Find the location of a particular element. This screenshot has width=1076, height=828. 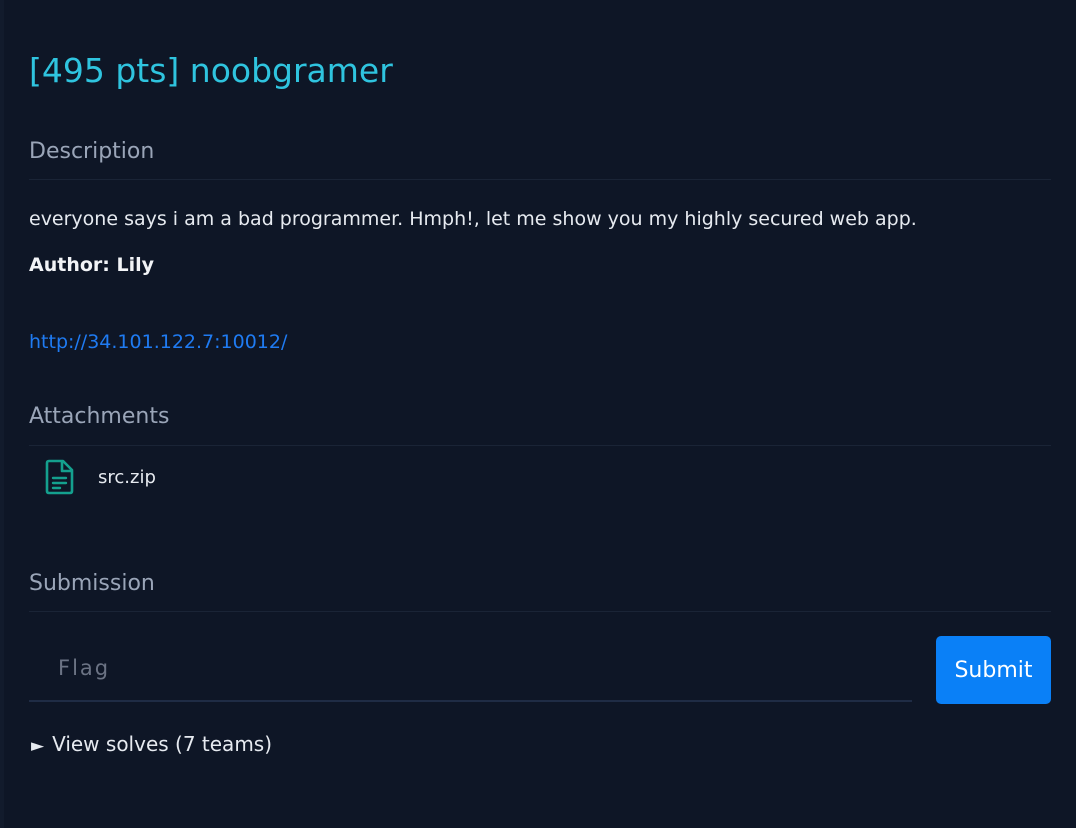

attachment-src-zip: src.zip is located at coordinates (100, 477).